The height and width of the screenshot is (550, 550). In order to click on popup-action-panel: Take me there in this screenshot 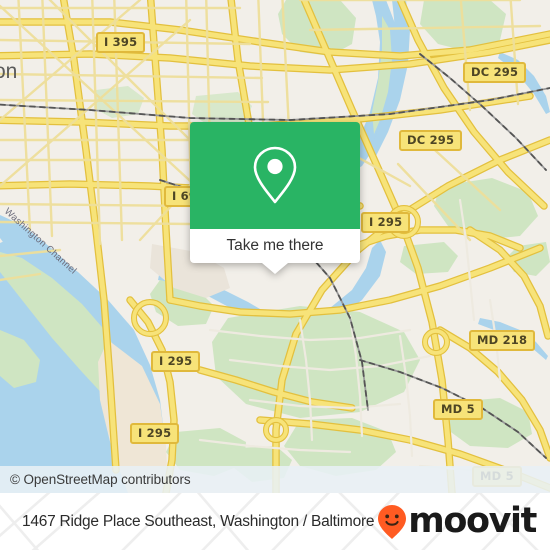, I will do `click(275, 251)`.